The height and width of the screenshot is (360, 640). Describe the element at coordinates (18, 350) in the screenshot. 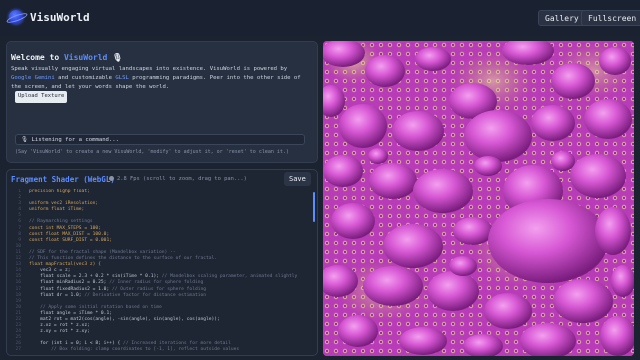

I see `line-number: 27` at that location.